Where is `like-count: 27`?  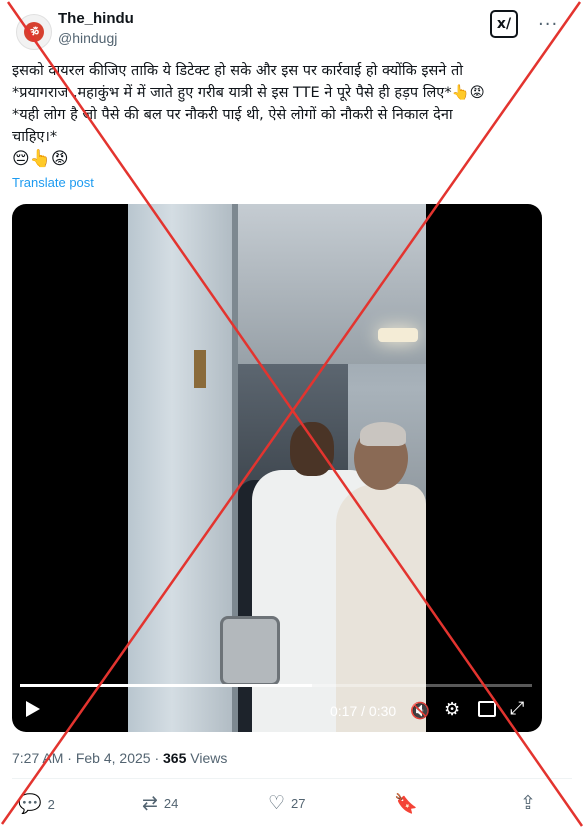
like-count: 27 is located at coordinates (298, 803).